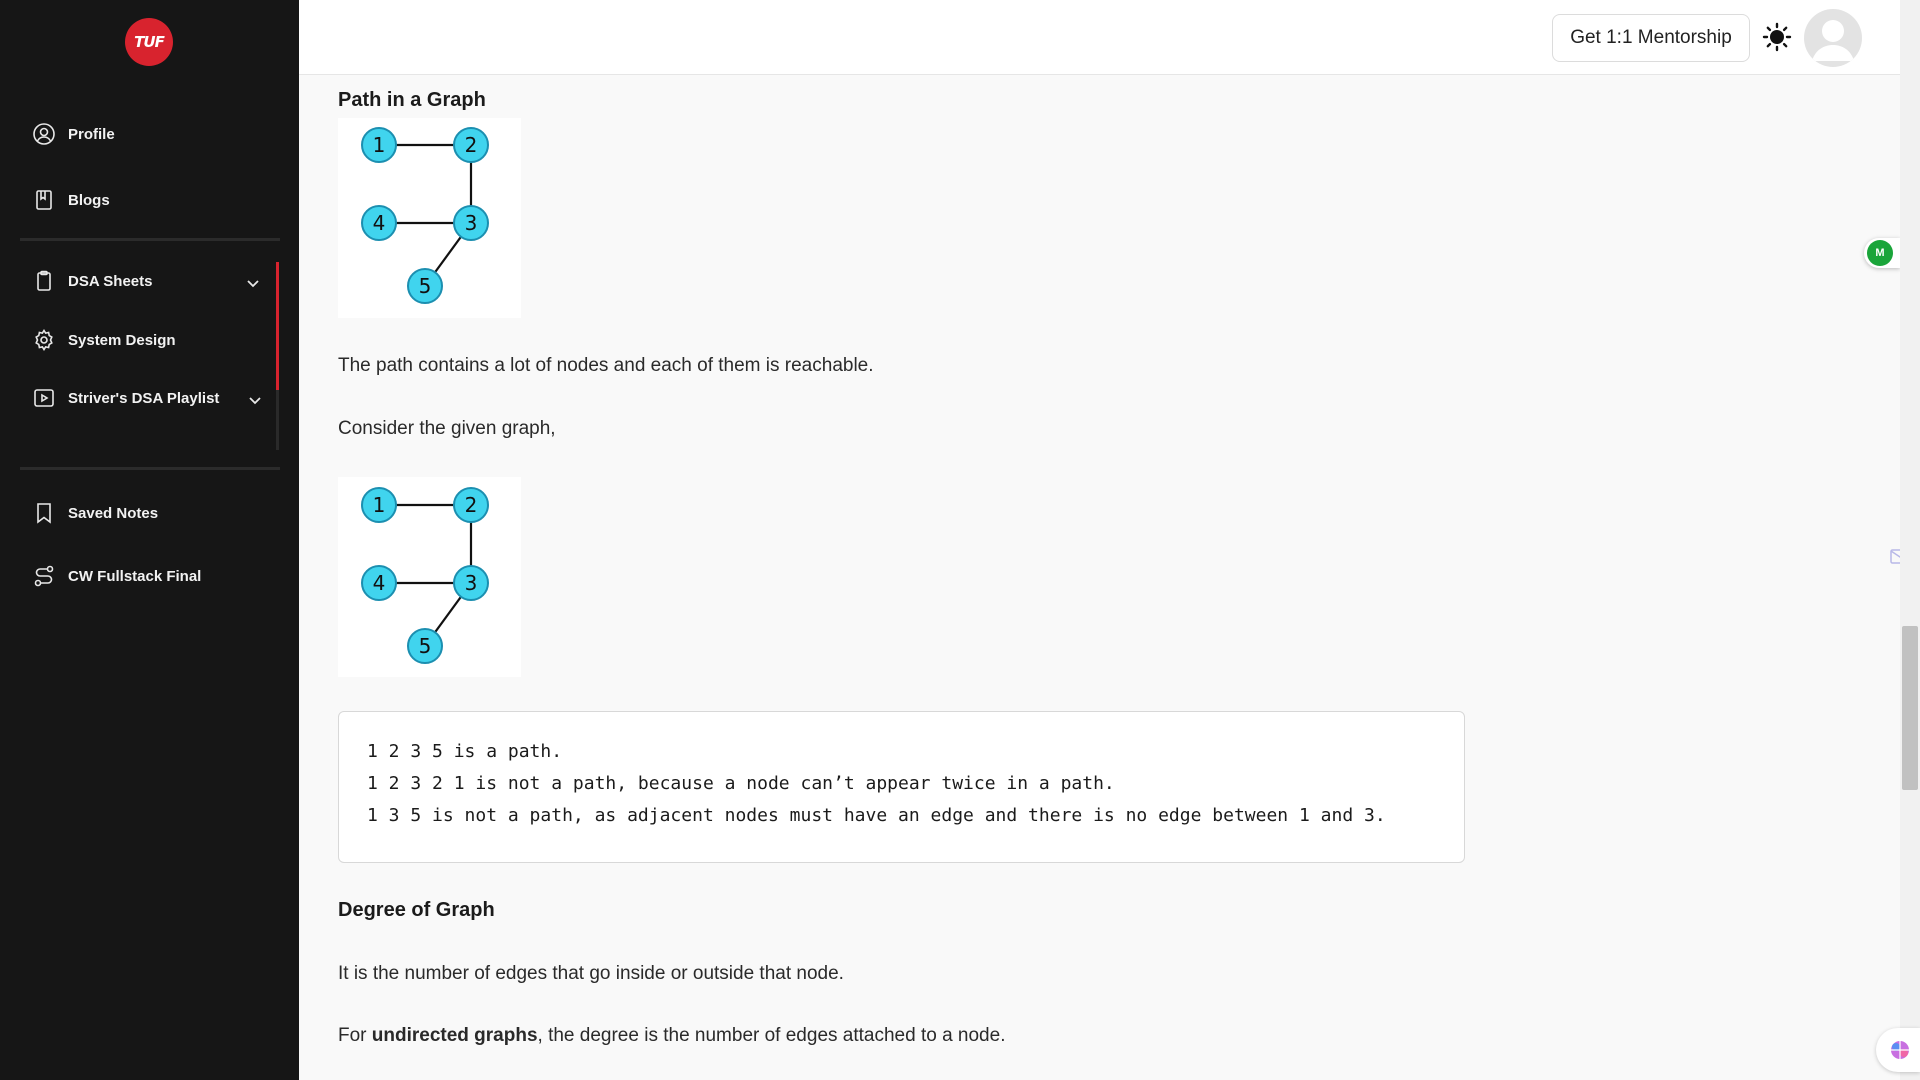 This screenshot has width=1920, height=1080. I want to click on sidebar-item-label: Blogs, so click(89, 200).